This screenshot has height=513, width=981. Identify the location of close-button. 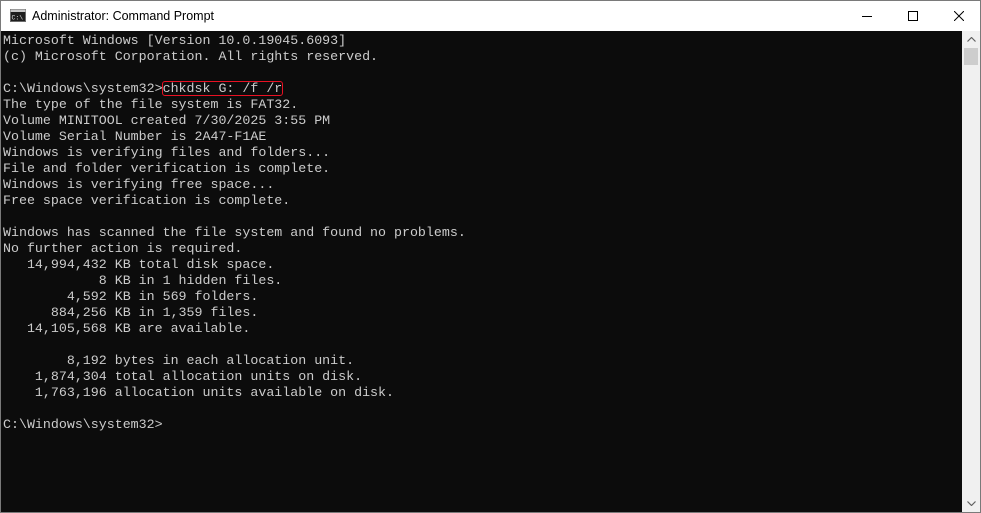
(958, 16).